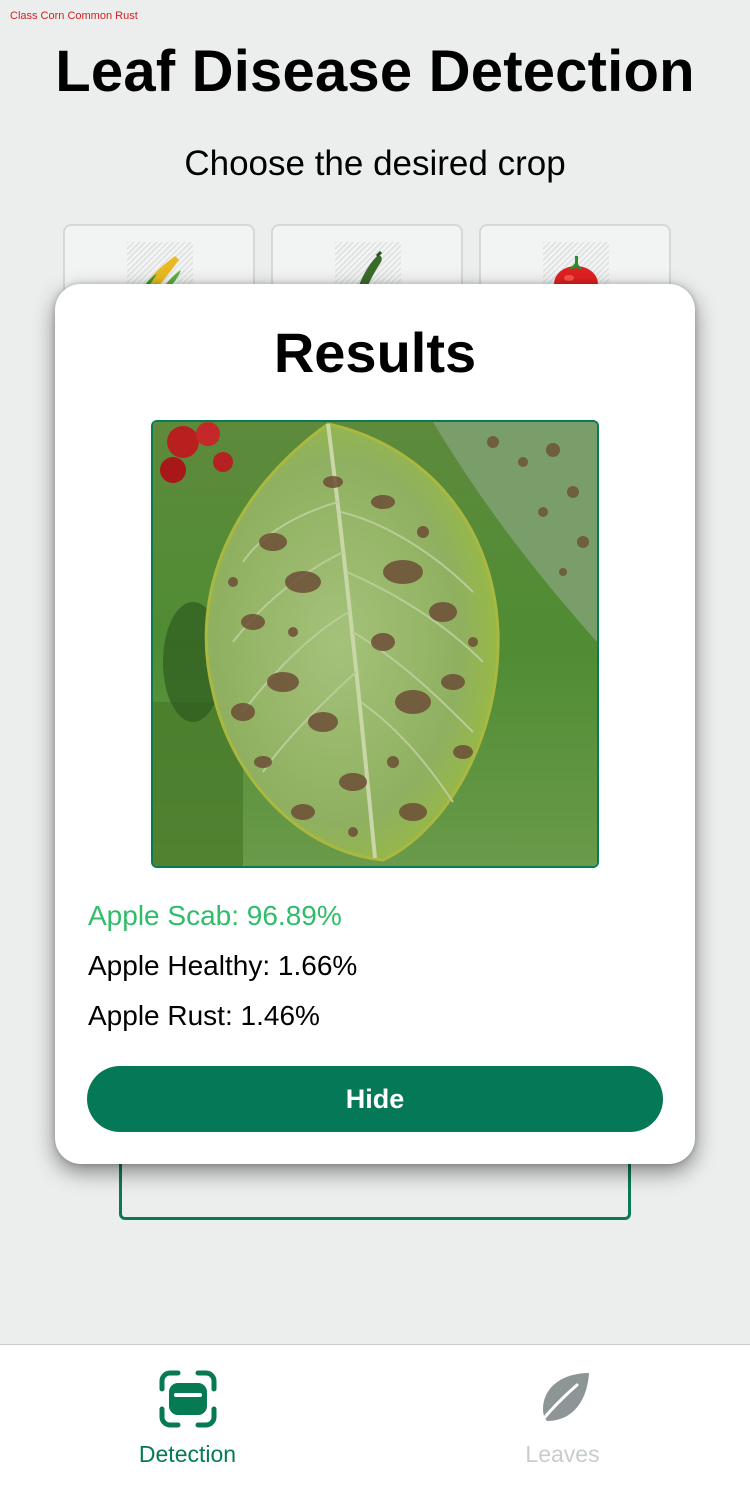 The image size is (750, 1500). What do you see at coordinates (187, 1454) in the screenshot?
I see `tab-detection-label: Detection` at bounding box center [187, 1454].